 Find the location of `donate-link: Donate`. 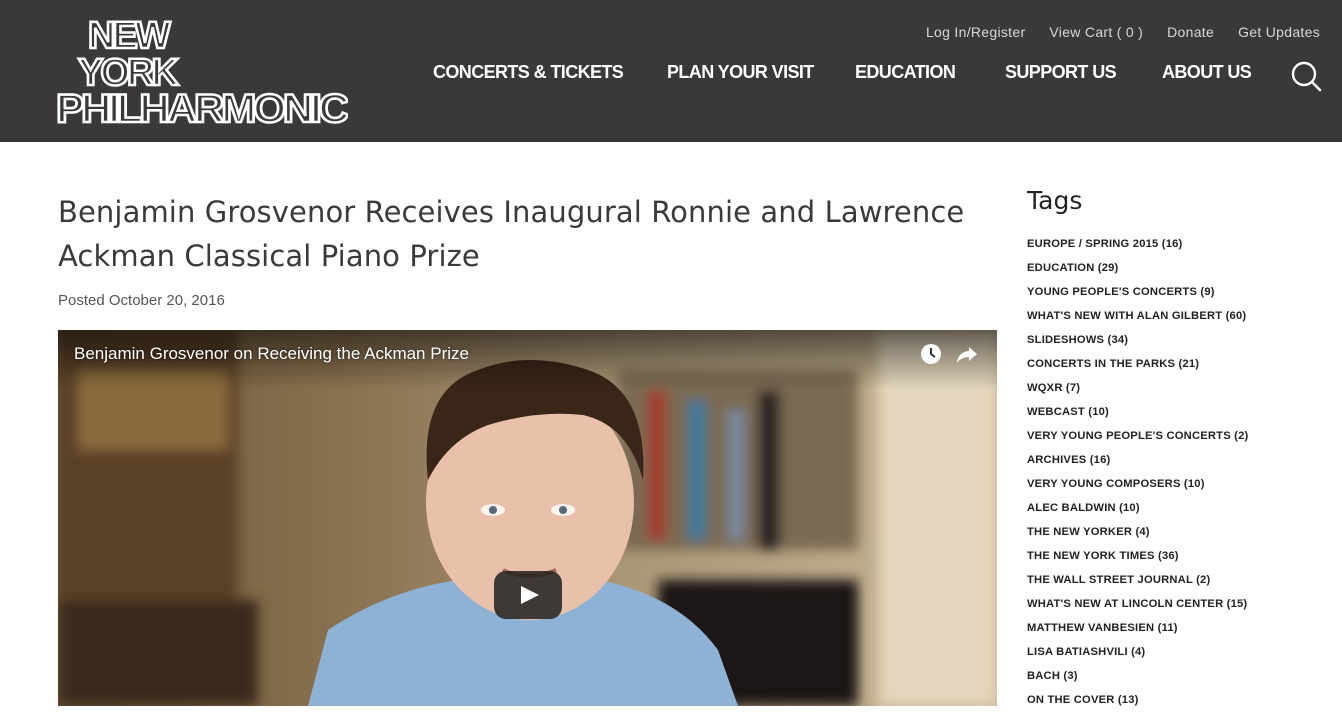

donate-link: Donate is located at coordinates (1190, 32).